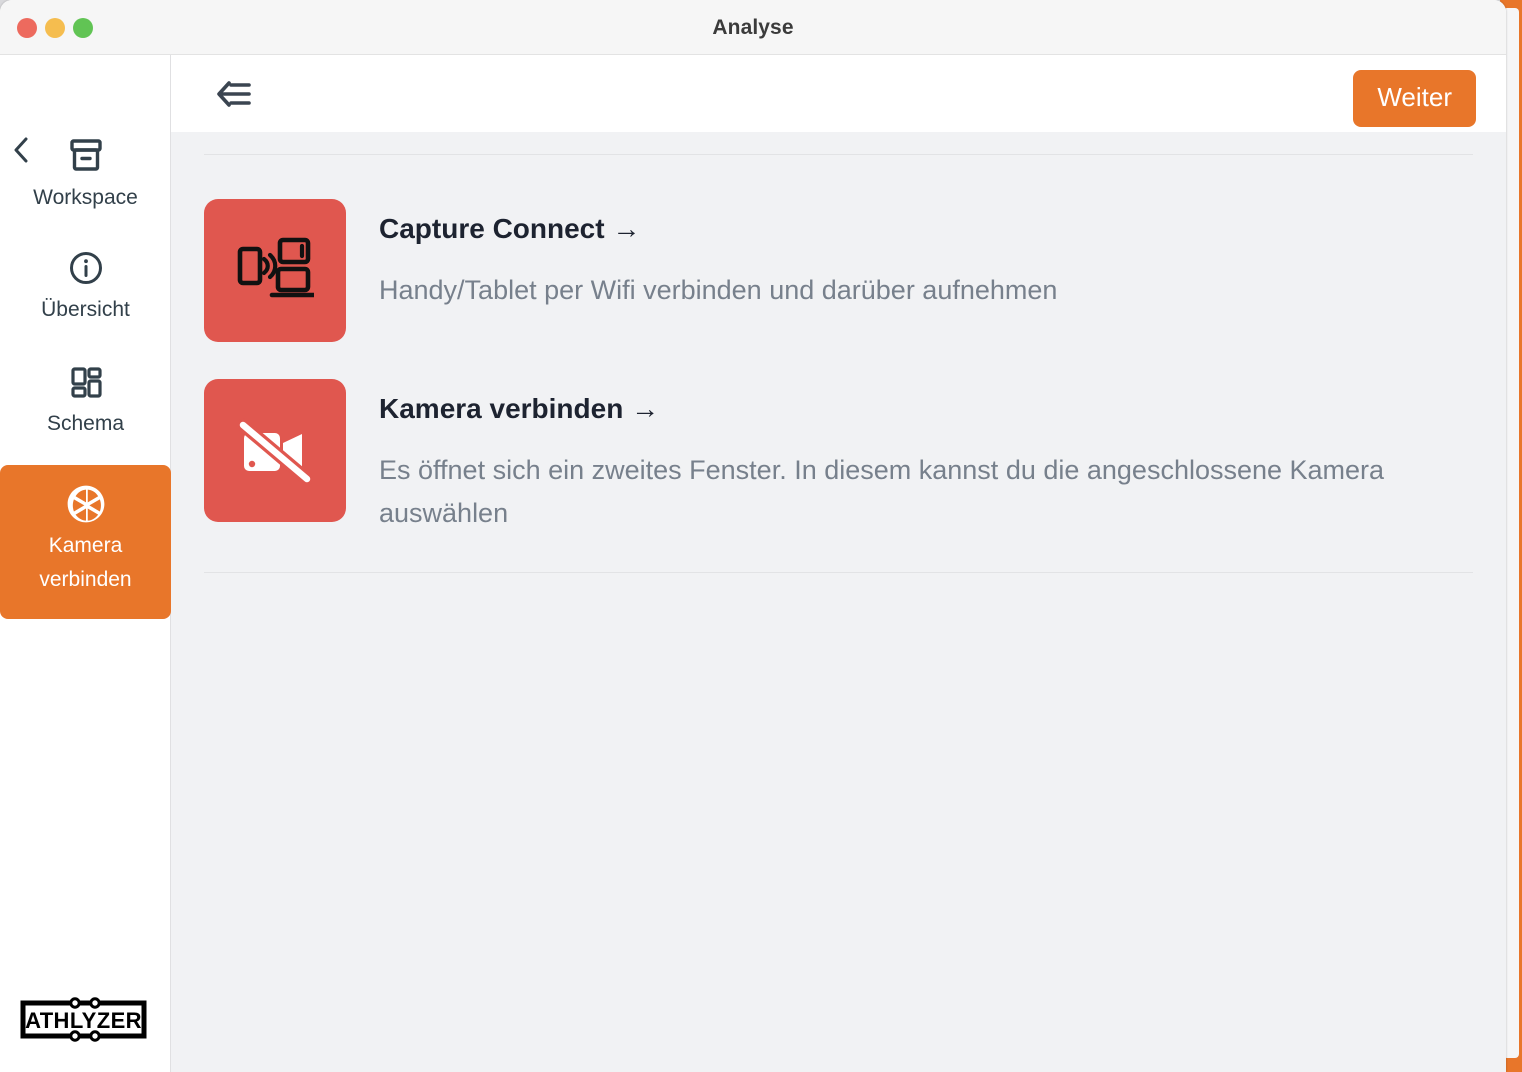 The width and height of the screenshot is (1522, 1072). Describe the element at coordinates (234, 93) in the screenshot. I see `arrow-left-lines-icon` at that location.